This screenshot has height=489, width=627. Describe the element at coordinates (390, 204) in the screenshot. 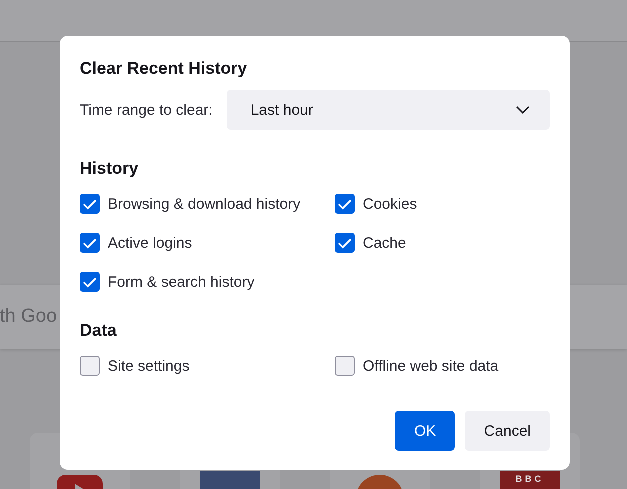

I see `checkbox-label: Cookies` at that location.